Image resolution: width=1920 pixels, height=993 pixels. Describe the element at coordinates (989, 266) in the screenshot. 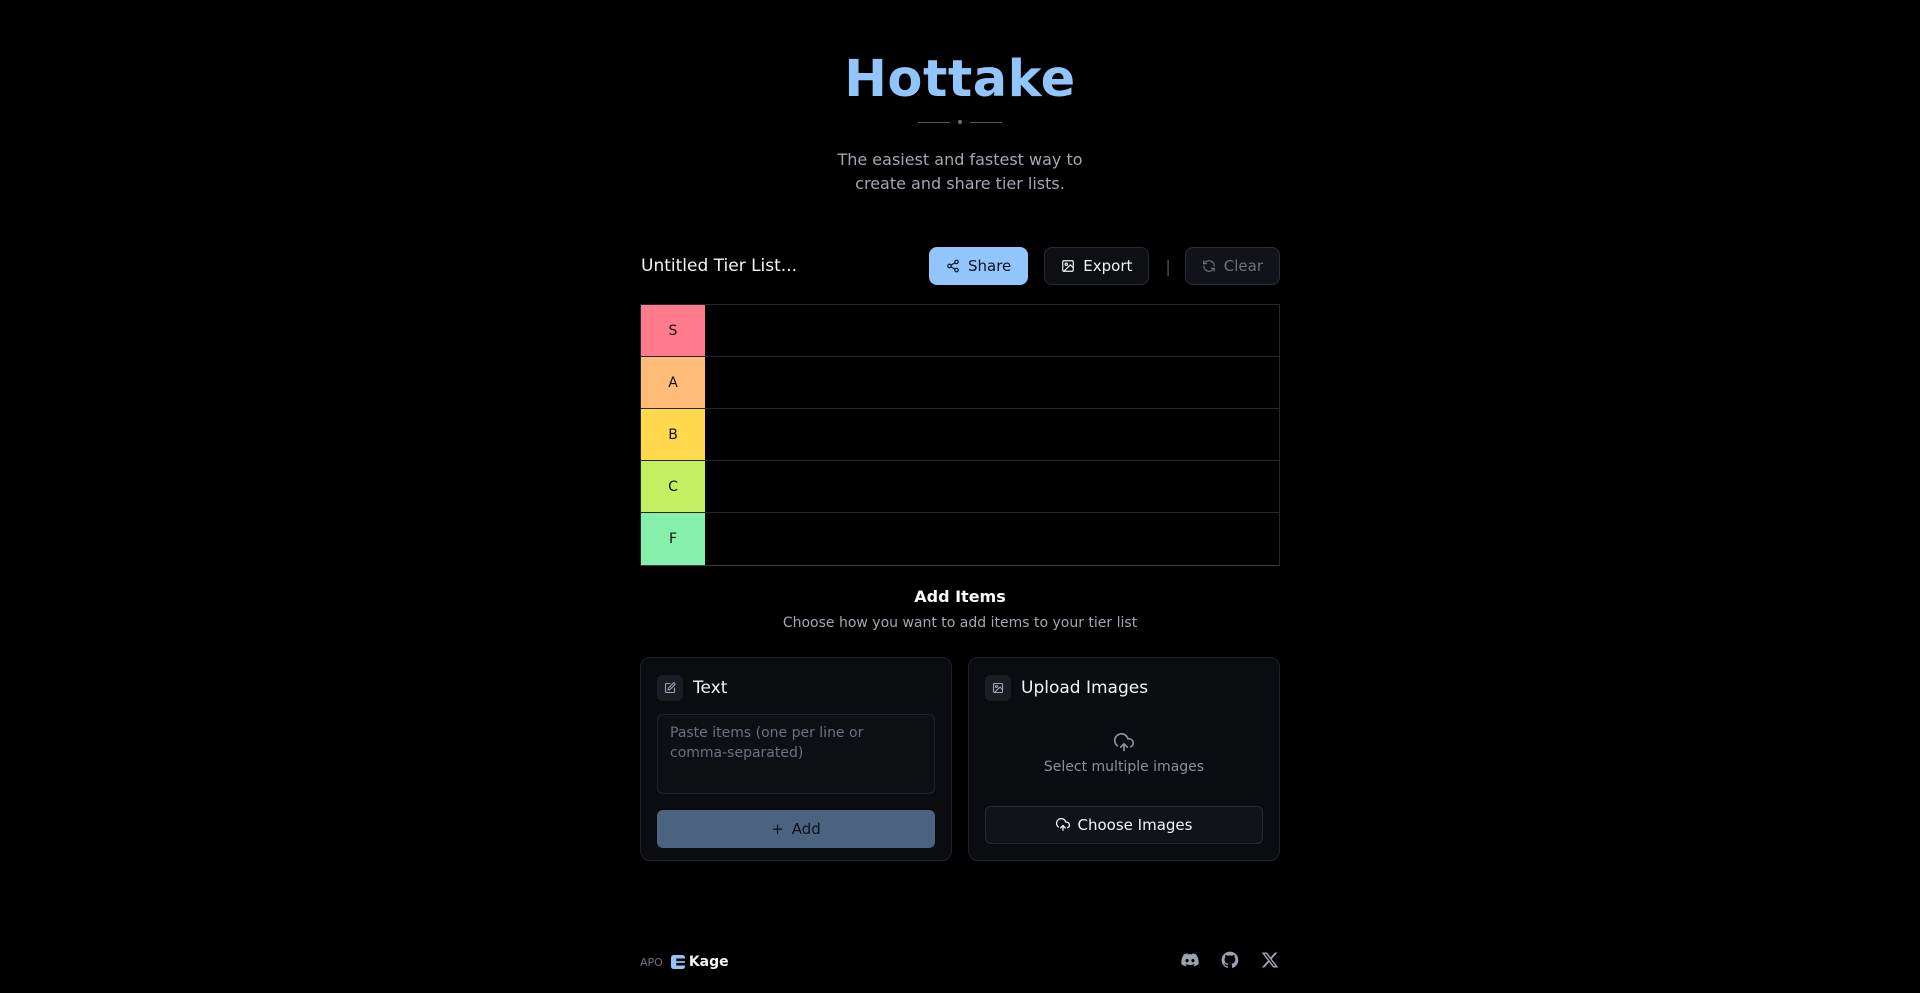

I see `share-label: Share` at that location.